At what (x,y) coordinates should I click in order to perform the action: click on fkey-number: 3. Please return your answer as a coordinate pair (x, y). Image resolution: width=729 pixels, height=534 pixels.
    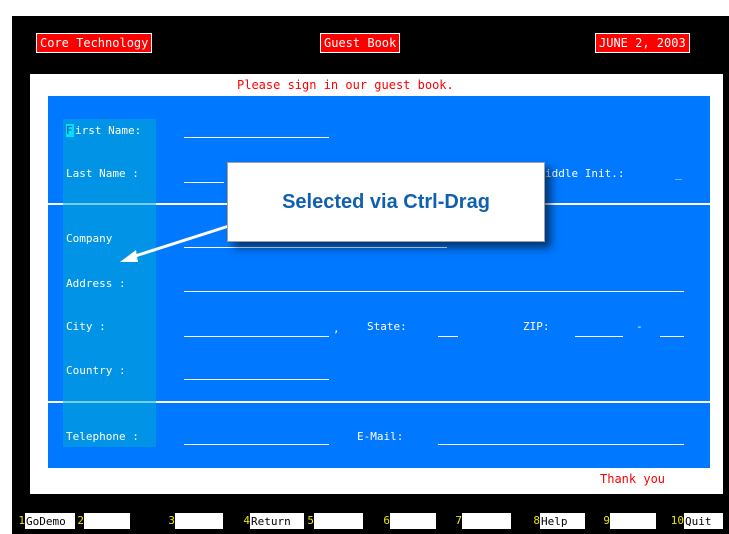
    Looking at the image, I should click on (170, 521).